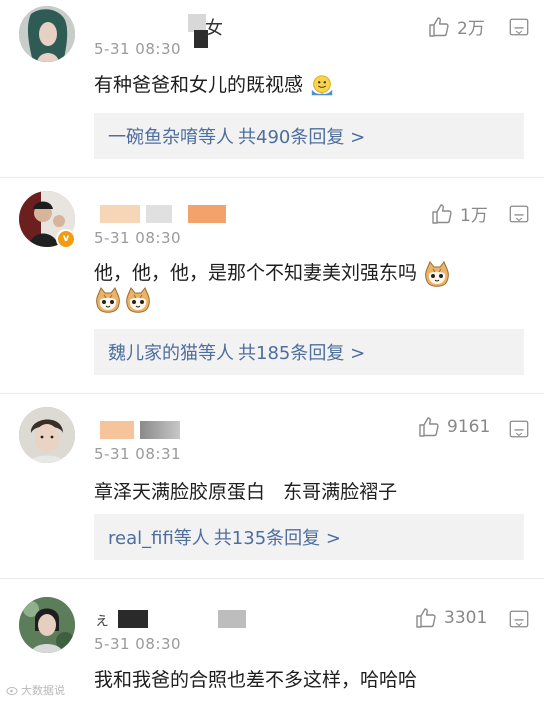  What do you see at coordinates (456, 26) in the screenshot?
I see `like-button: 2万` at bounding box center [456, 26].